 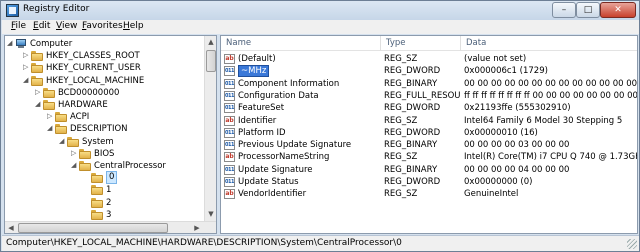 I want to click on value-data: 0x00000010 (16), so click(x=501, y=132).